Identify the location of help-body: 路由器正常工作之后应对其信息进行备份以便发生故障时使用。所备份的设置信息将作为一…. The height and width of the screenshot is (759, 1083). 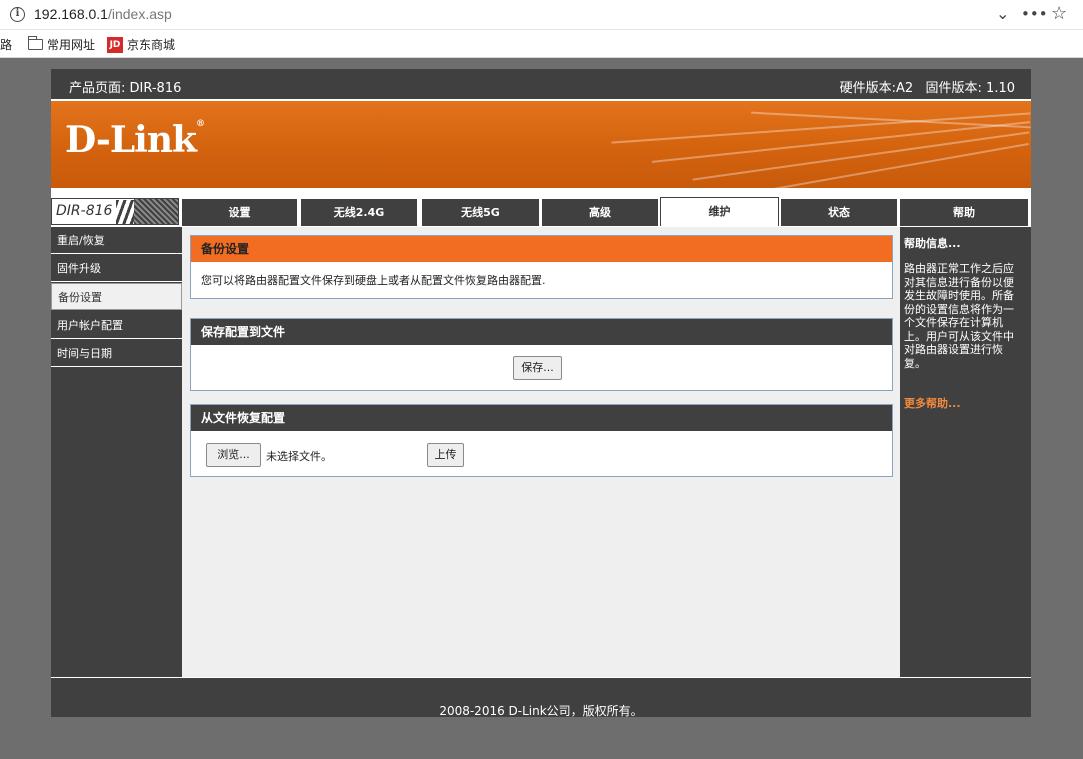
(959, 316).